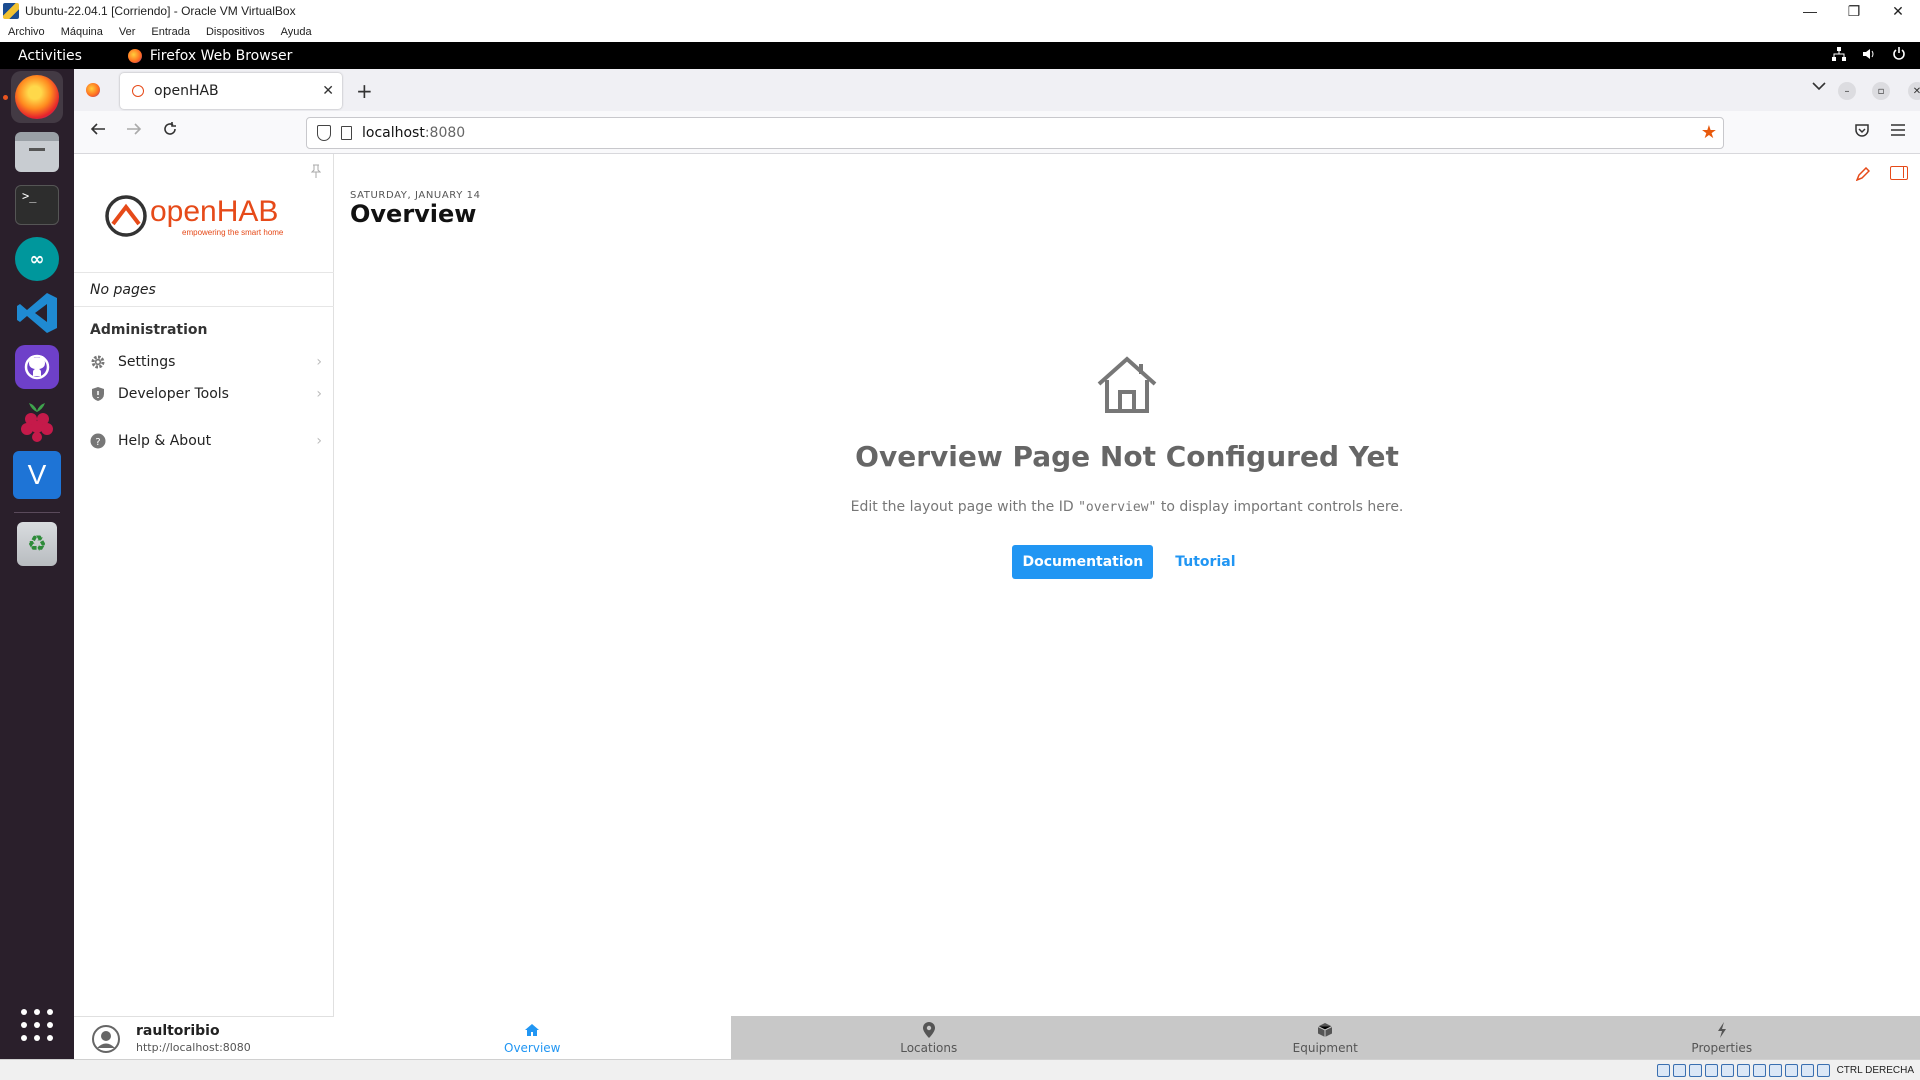 The image size is (1920, 1080). Describe the element at coordinates (147, 362) in the screenshot. I see `sidebar-item-label: Settings` at that location.